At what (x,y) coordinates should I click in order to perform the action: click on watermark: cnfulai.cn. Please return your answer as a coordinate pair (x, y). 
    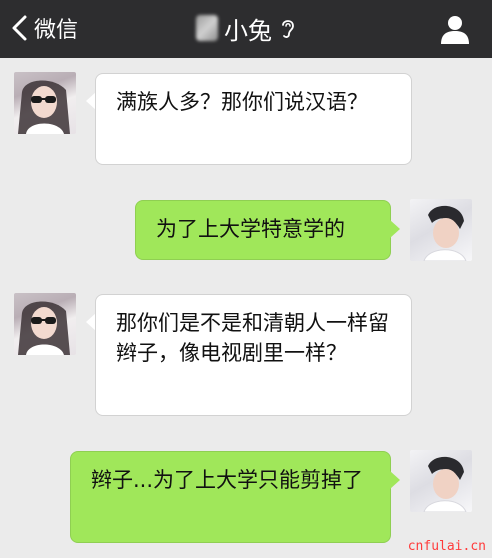
    Looking at the image, I should click on (446, 546).